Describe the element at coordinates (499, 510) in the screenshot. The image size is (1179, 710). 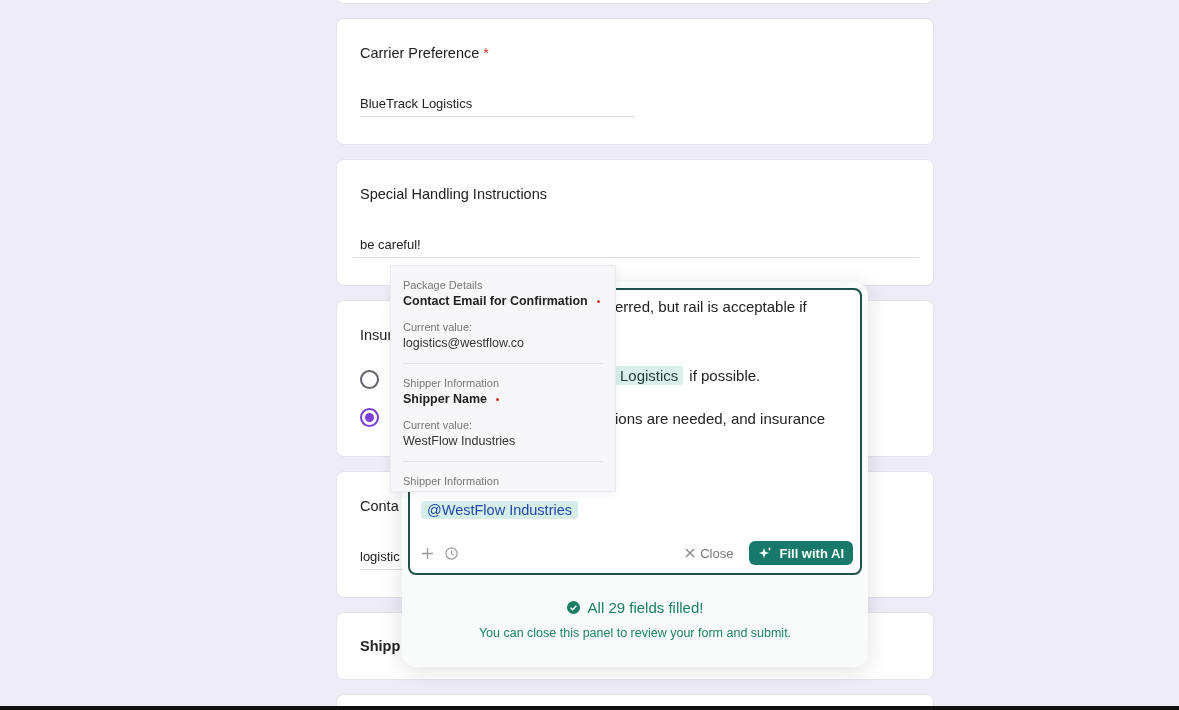
I see `mention-chip: @WestFlow Industries` at that location.